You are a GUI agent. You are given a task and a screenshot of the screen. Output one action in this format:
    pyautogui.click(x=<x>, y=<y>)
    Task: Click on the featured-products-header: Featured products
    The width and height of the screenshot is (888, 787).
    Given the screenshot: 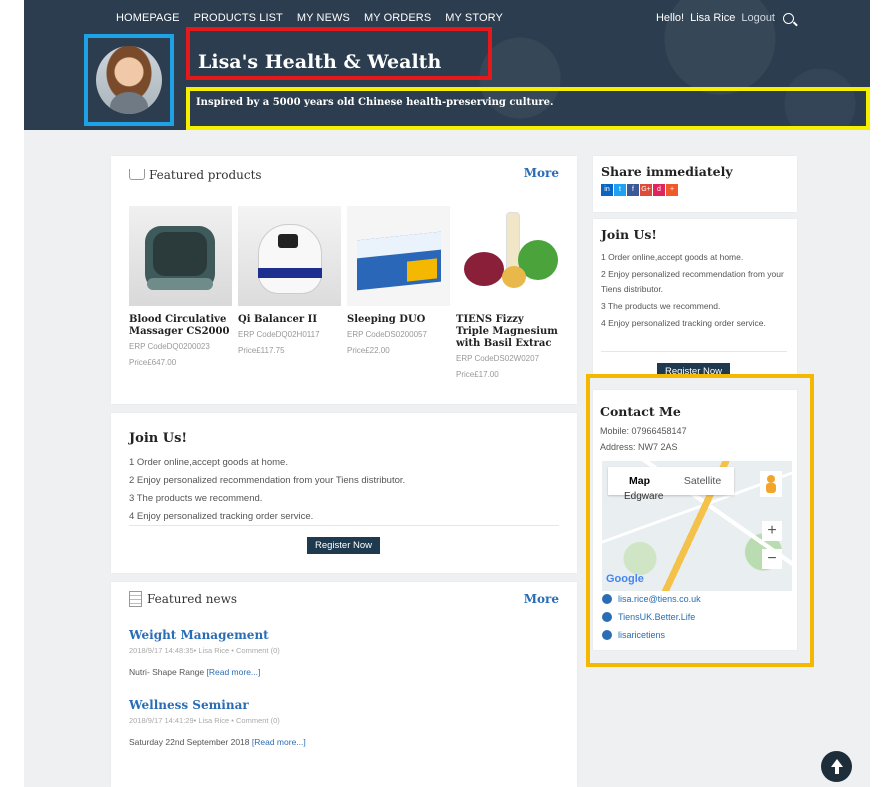 What is the action you would take?
    pyautogui.click(x=195, y=175)
    